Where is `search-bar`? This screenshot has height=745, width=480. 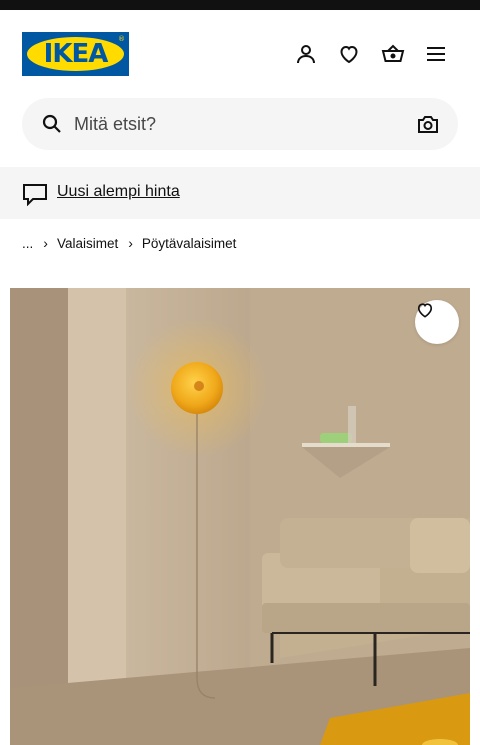 search-bar is located at coordinates (240, 124).